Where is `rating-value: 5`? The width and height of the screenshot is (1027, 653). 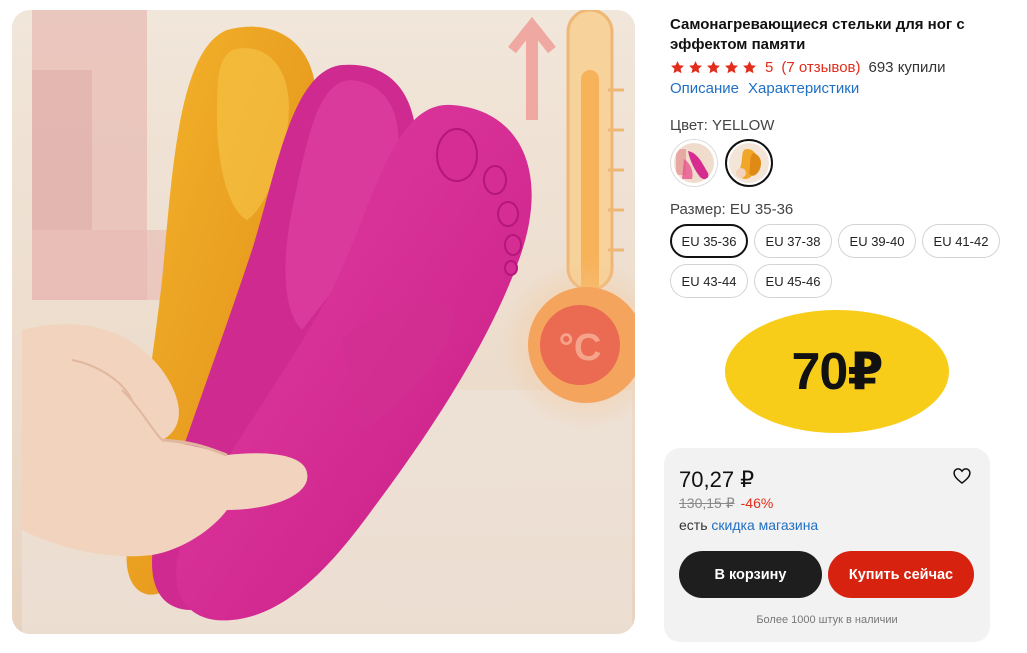 rating-value: 5 is located at coordinates (769, 67).